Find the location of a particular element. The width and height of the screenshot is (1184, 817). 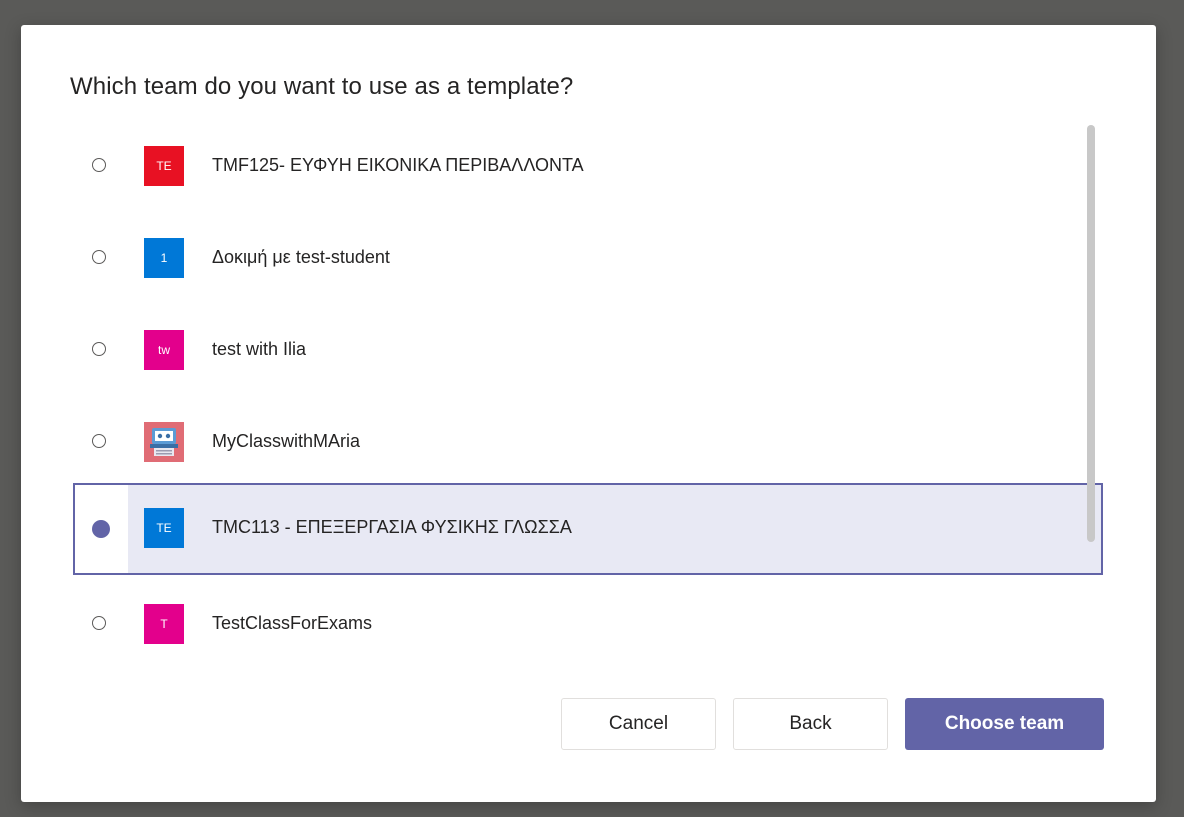

team-avatar: tw is located at coordinates (164, 350).